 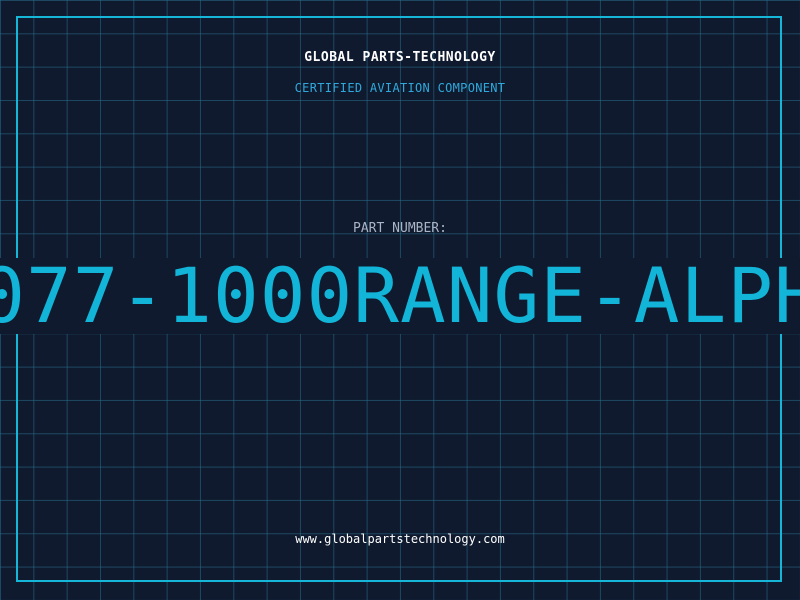 I want to click on part-number-value: 077-1000RANGE-ALPH, so click(x=400, y=296).